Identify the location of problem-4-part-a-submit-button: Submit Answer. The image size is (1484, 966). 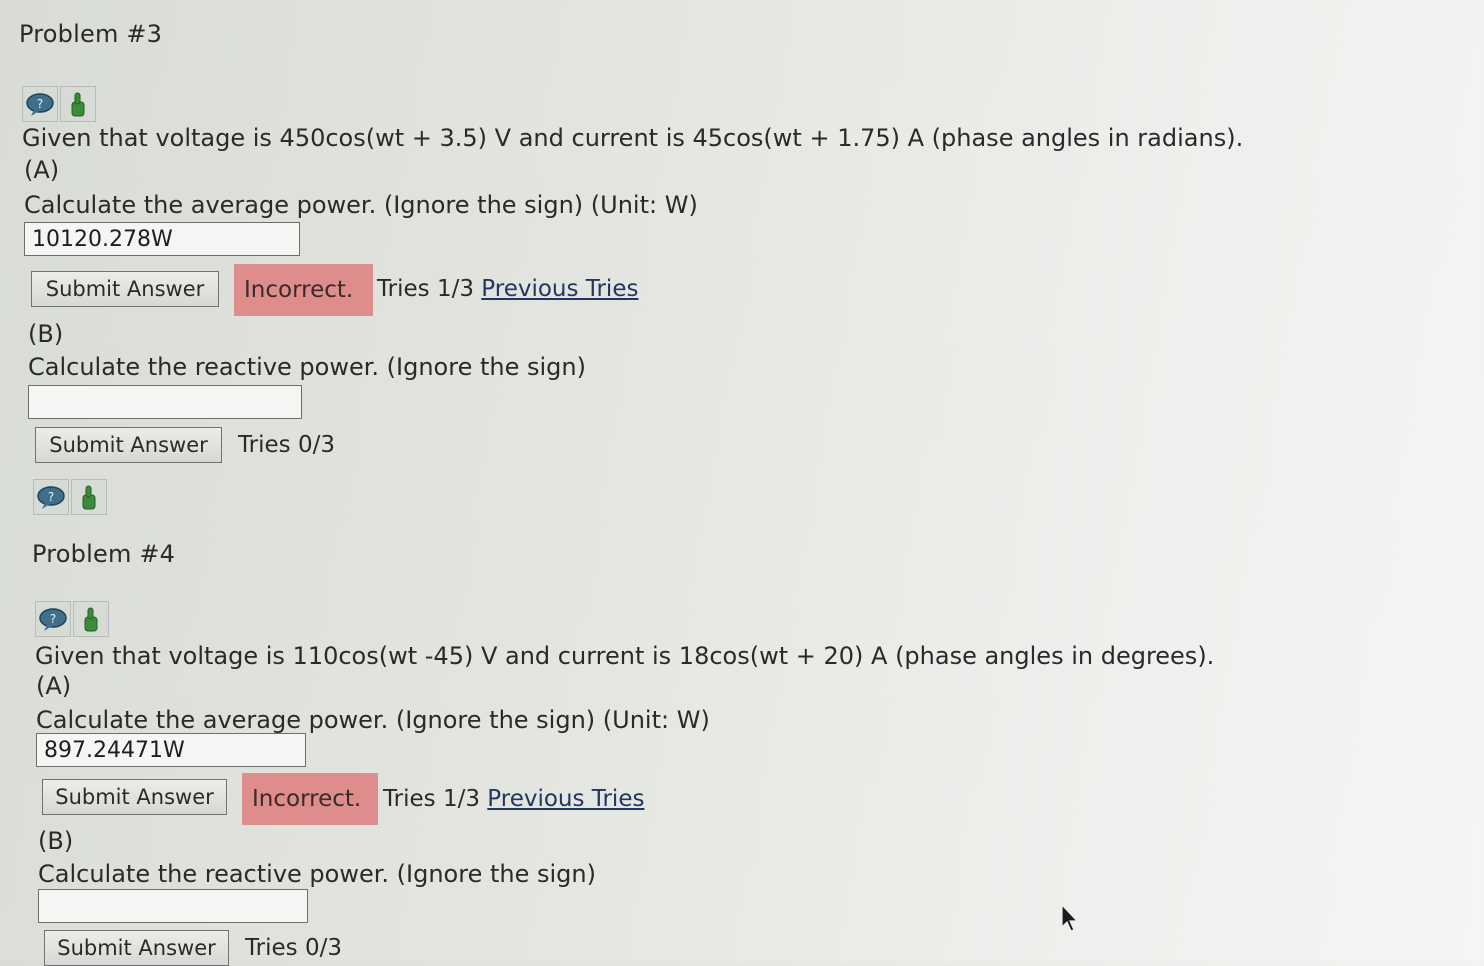
(134, 797).